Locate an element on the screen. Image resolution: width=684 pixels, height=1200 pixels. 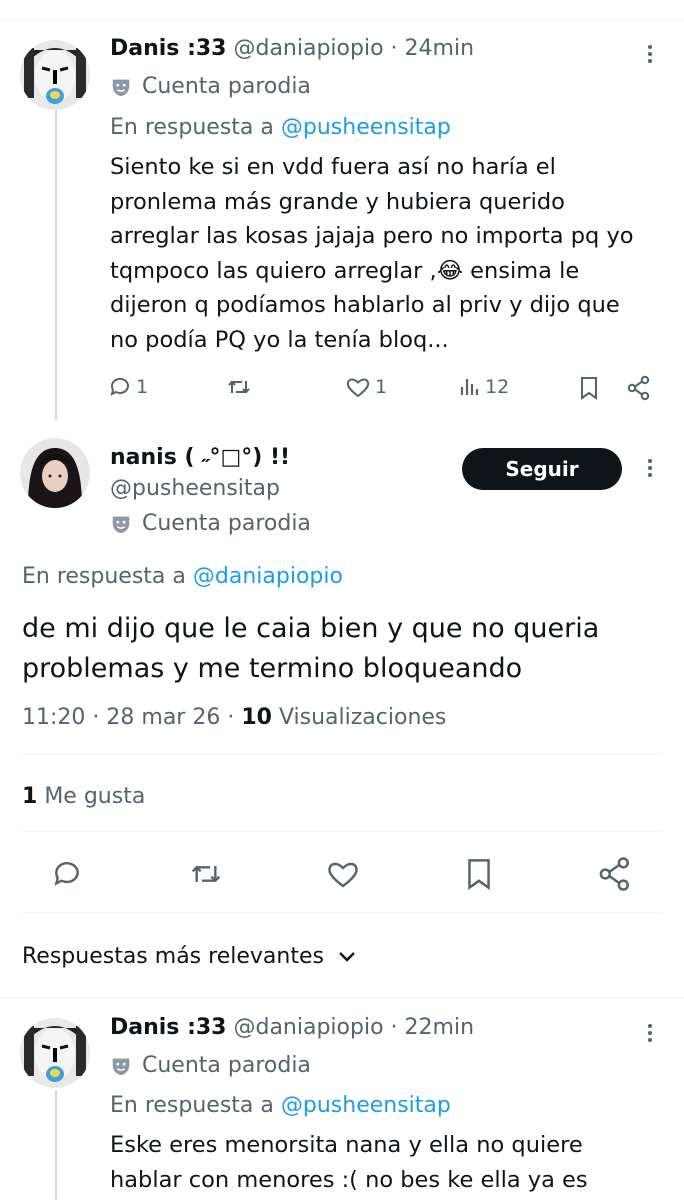
author-name-row: nanis ( ˶°□°) !! is located at coordinates (200, 457).